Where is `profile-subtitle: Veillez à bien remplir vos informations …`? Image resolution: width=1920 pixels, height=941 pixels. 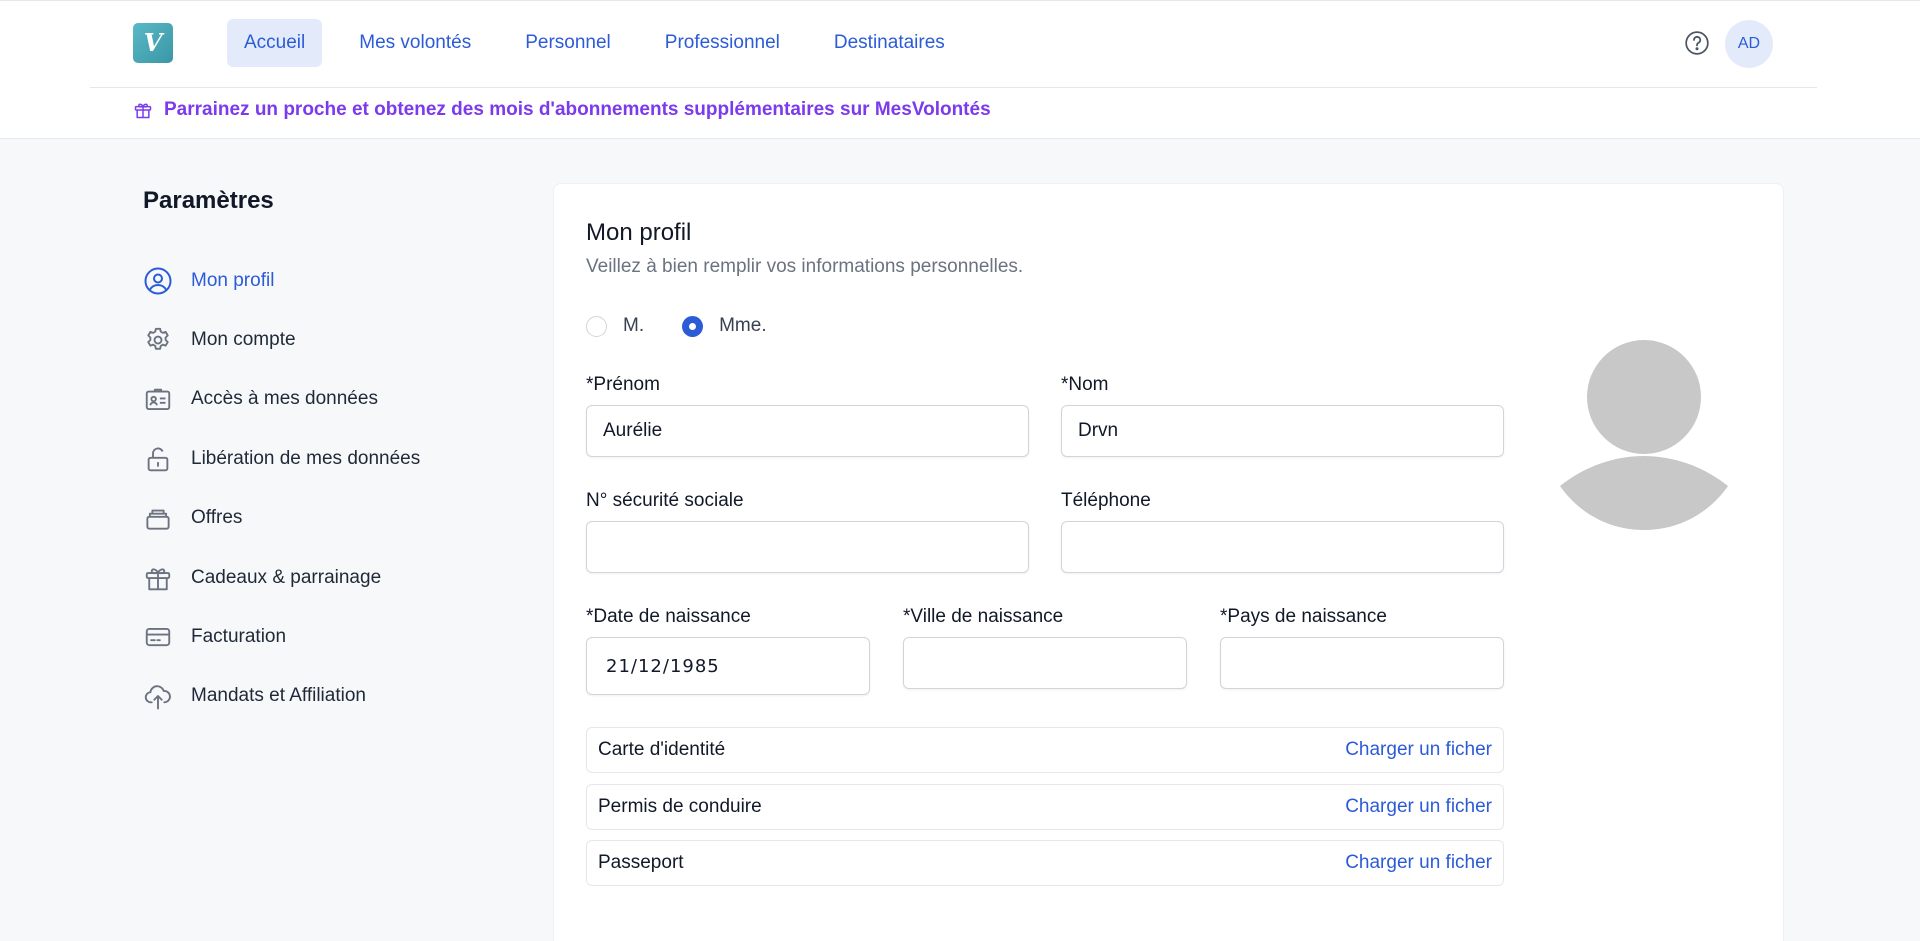
profile-subtitle: Veillez à bien remplir vos informations … is located at coordinates (805, 266).